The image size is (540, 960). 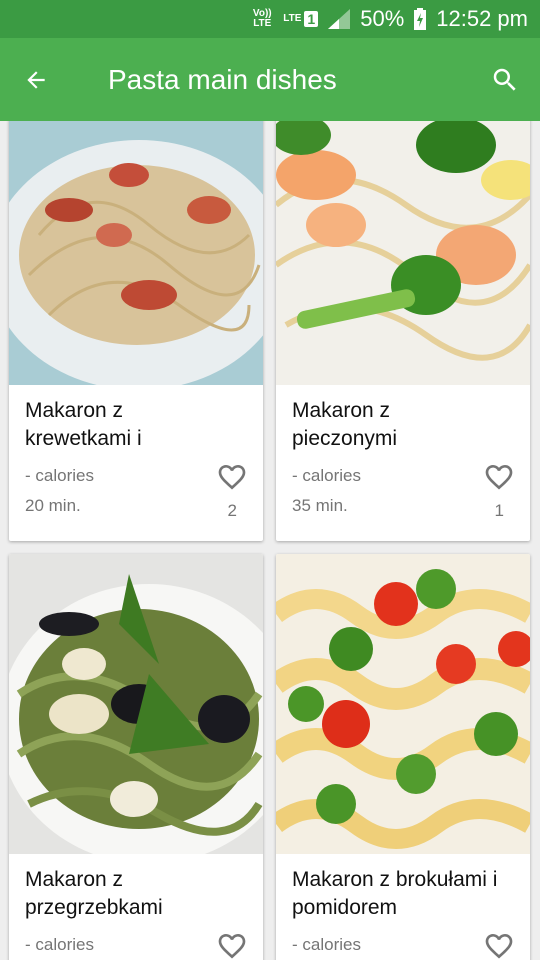 I want to click on recipe-name: Makaron z krewetkami i, so click(x=83, y=424).